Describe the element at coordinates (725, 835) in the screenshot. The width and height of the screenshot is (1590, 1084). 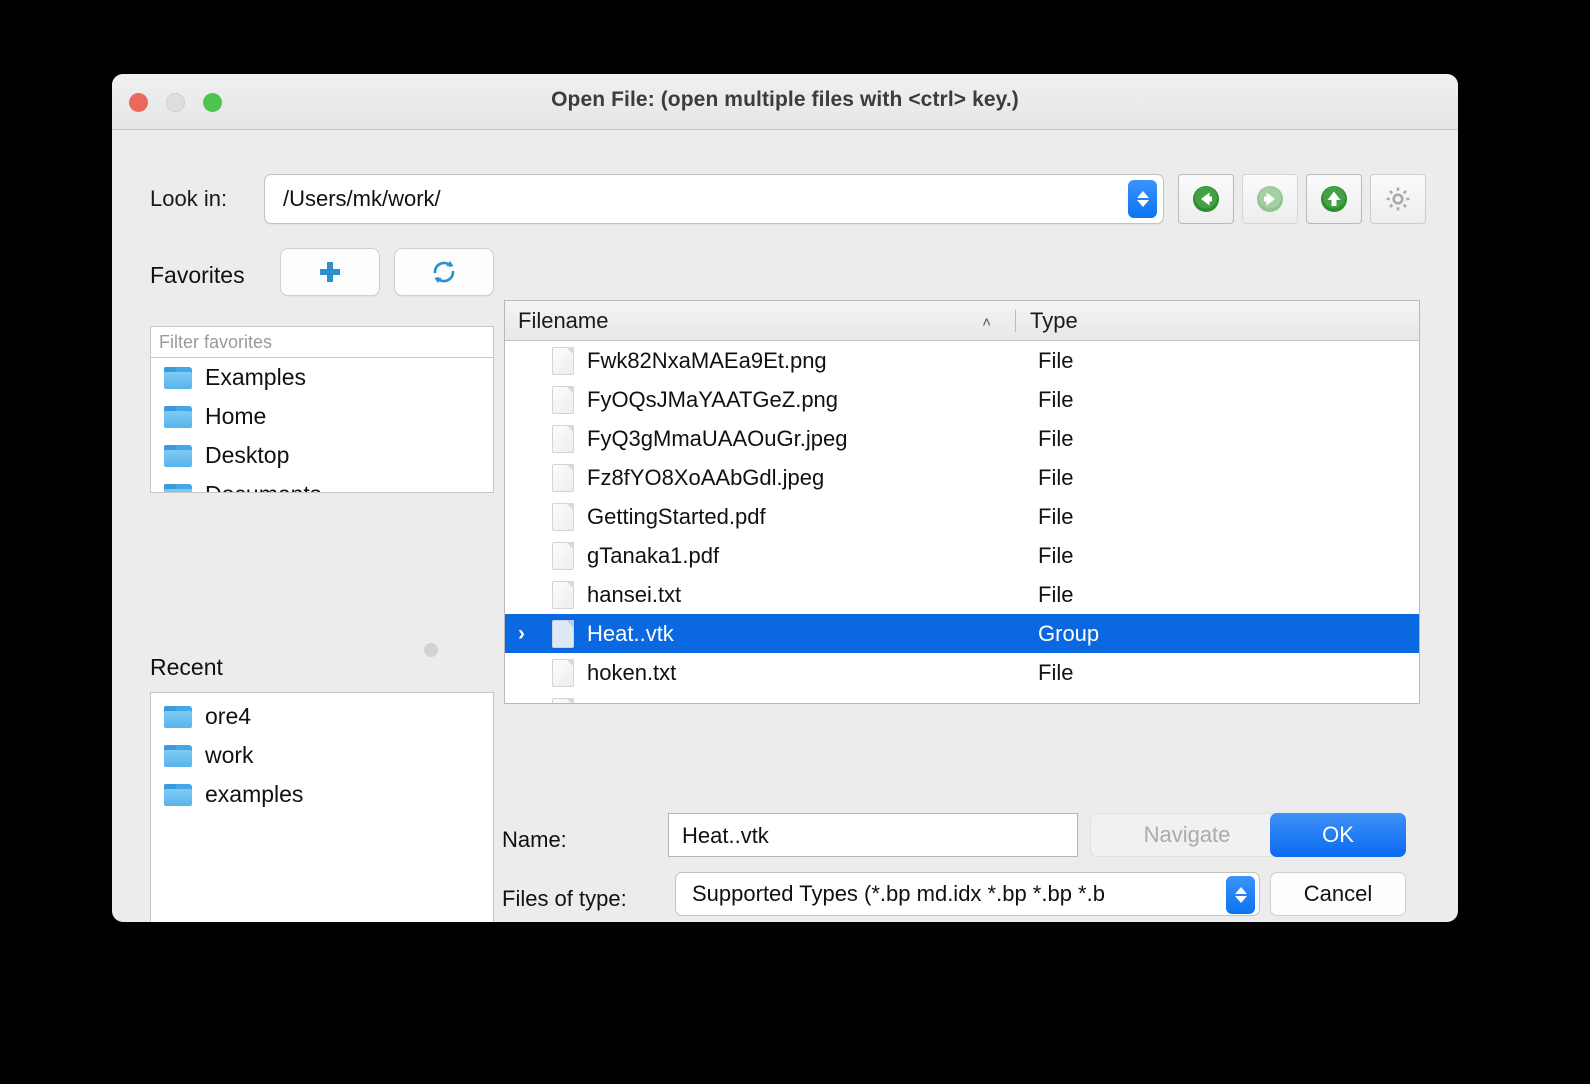
I see `name-input-value: Heat..vtk` at that location.